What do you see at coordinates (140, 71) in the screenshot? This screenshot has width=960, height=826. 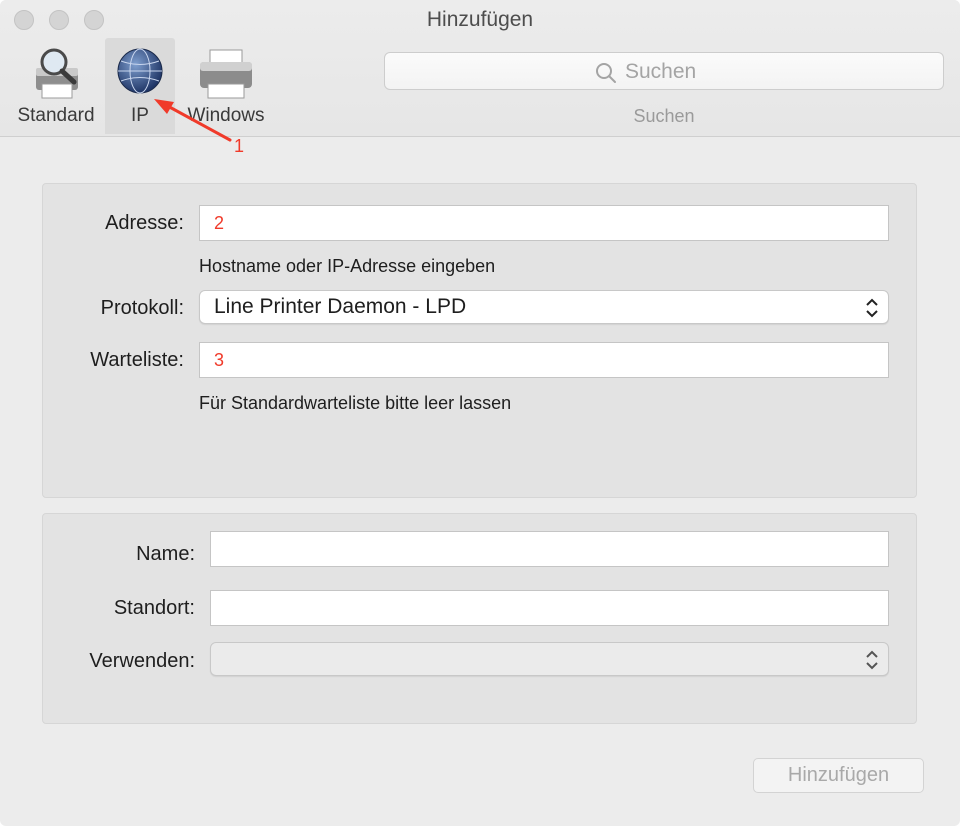 I see `globe-icon` at bounding box center [140, 71].